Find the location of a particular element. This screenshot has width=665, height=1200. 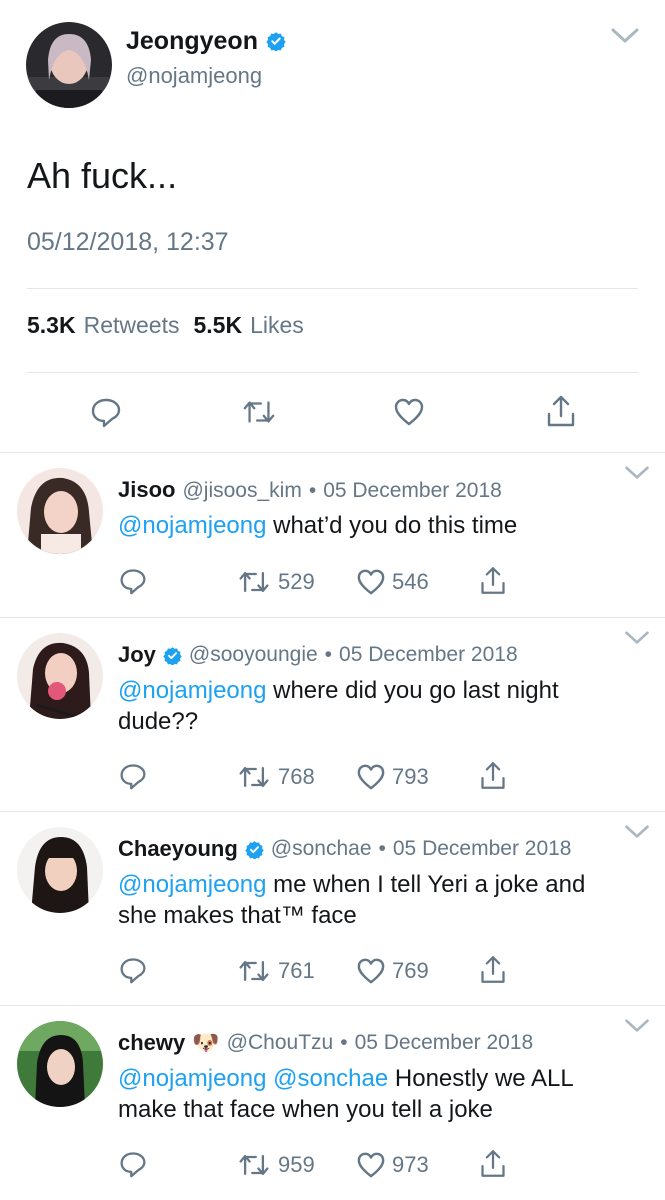

reply-header: Chaeyoung @sonchae • 05 December 2018 is located at coordinates (345, 849).